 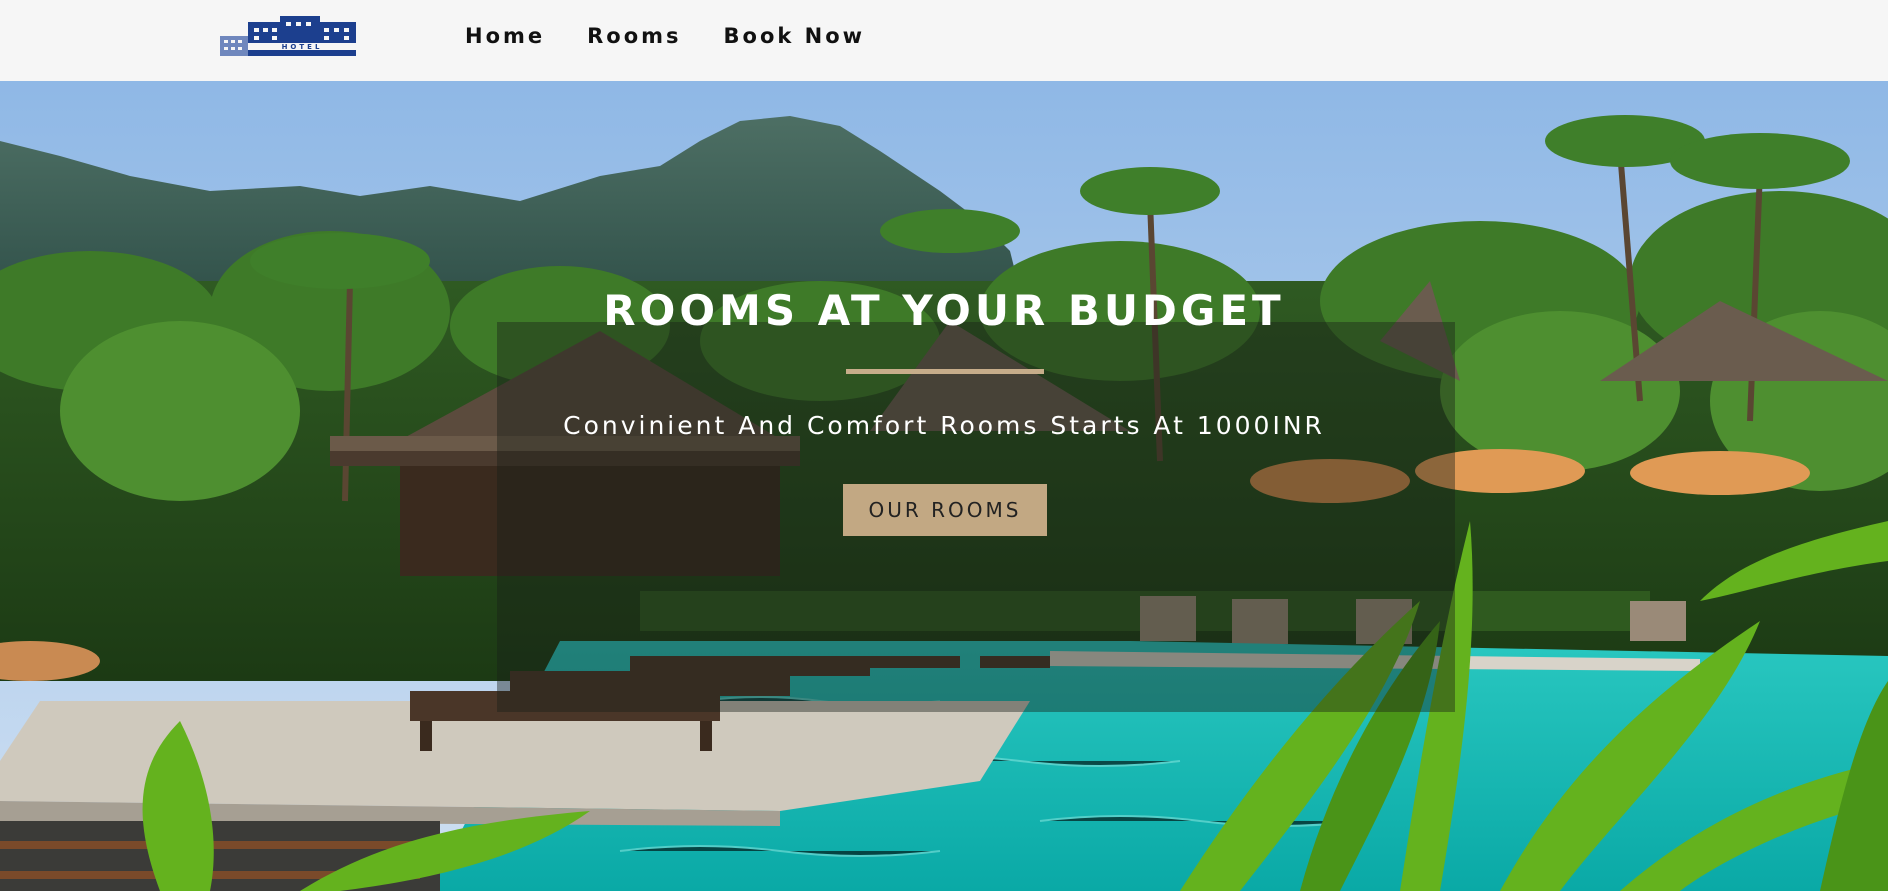 I want to click on nav-book-now-link: Book Now, so click(x=795, y=36).